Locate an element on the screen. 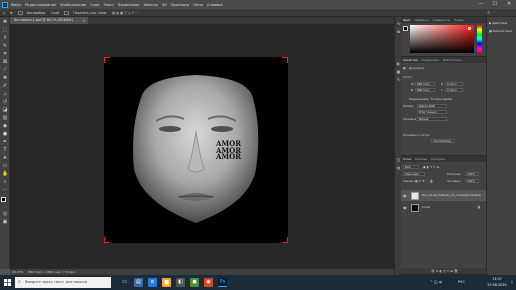  menu-edit: Редактирование is located at coordinates (40, 5).